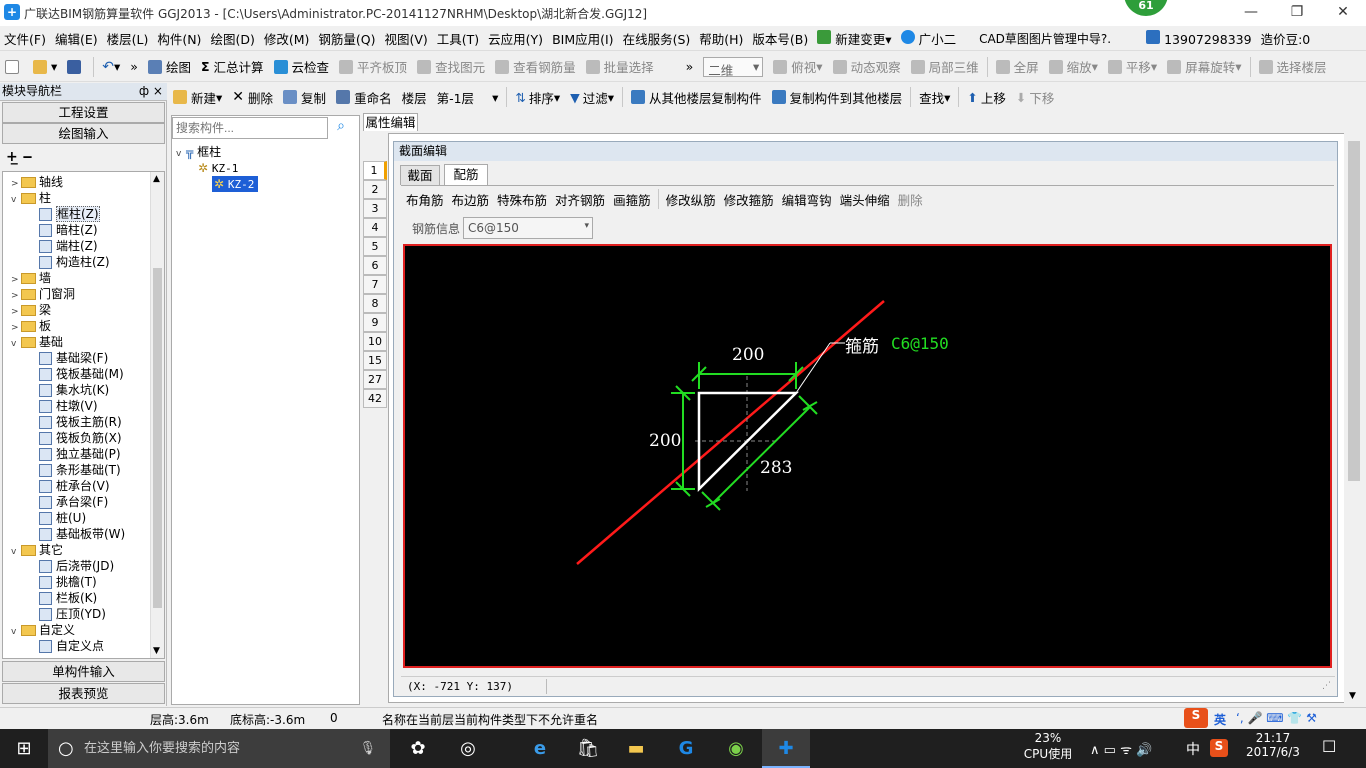 The image size is (1366, 768). What do you see at coordinates (786, 748) in the screenshot?
I see `ggj-app-icon: ✚` at bounding box center [786, 748].